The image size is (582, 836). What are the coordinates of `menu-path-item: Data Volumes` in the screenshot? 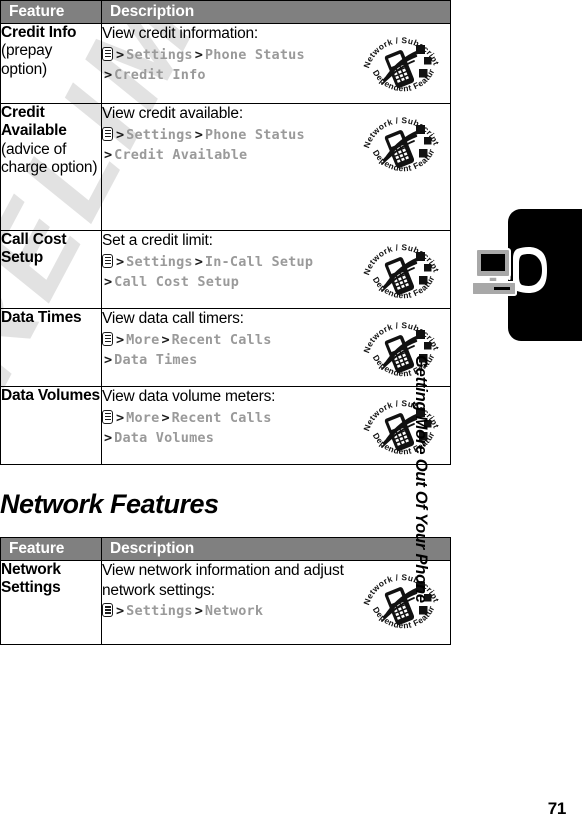 It's located at (164, 438).